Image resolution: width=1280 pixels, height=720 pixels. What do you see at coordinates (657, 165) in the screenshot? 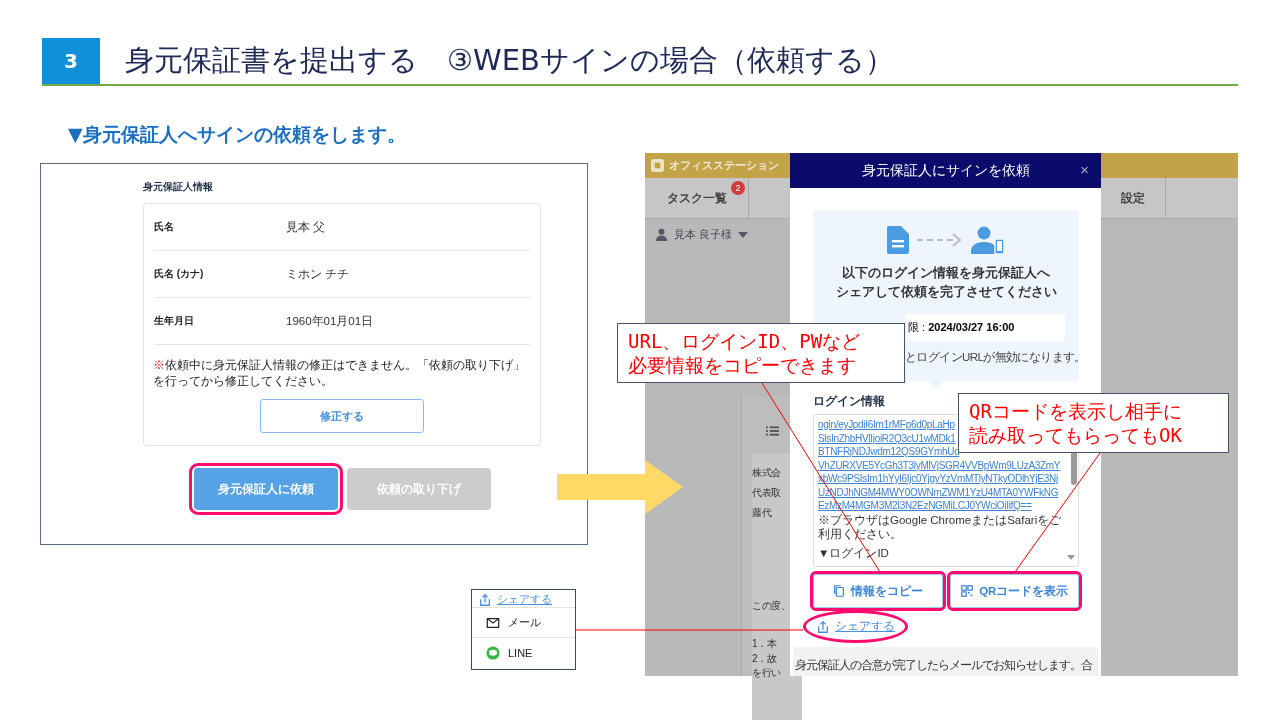
I see `logo-icon` at bounding box center [657, 165].